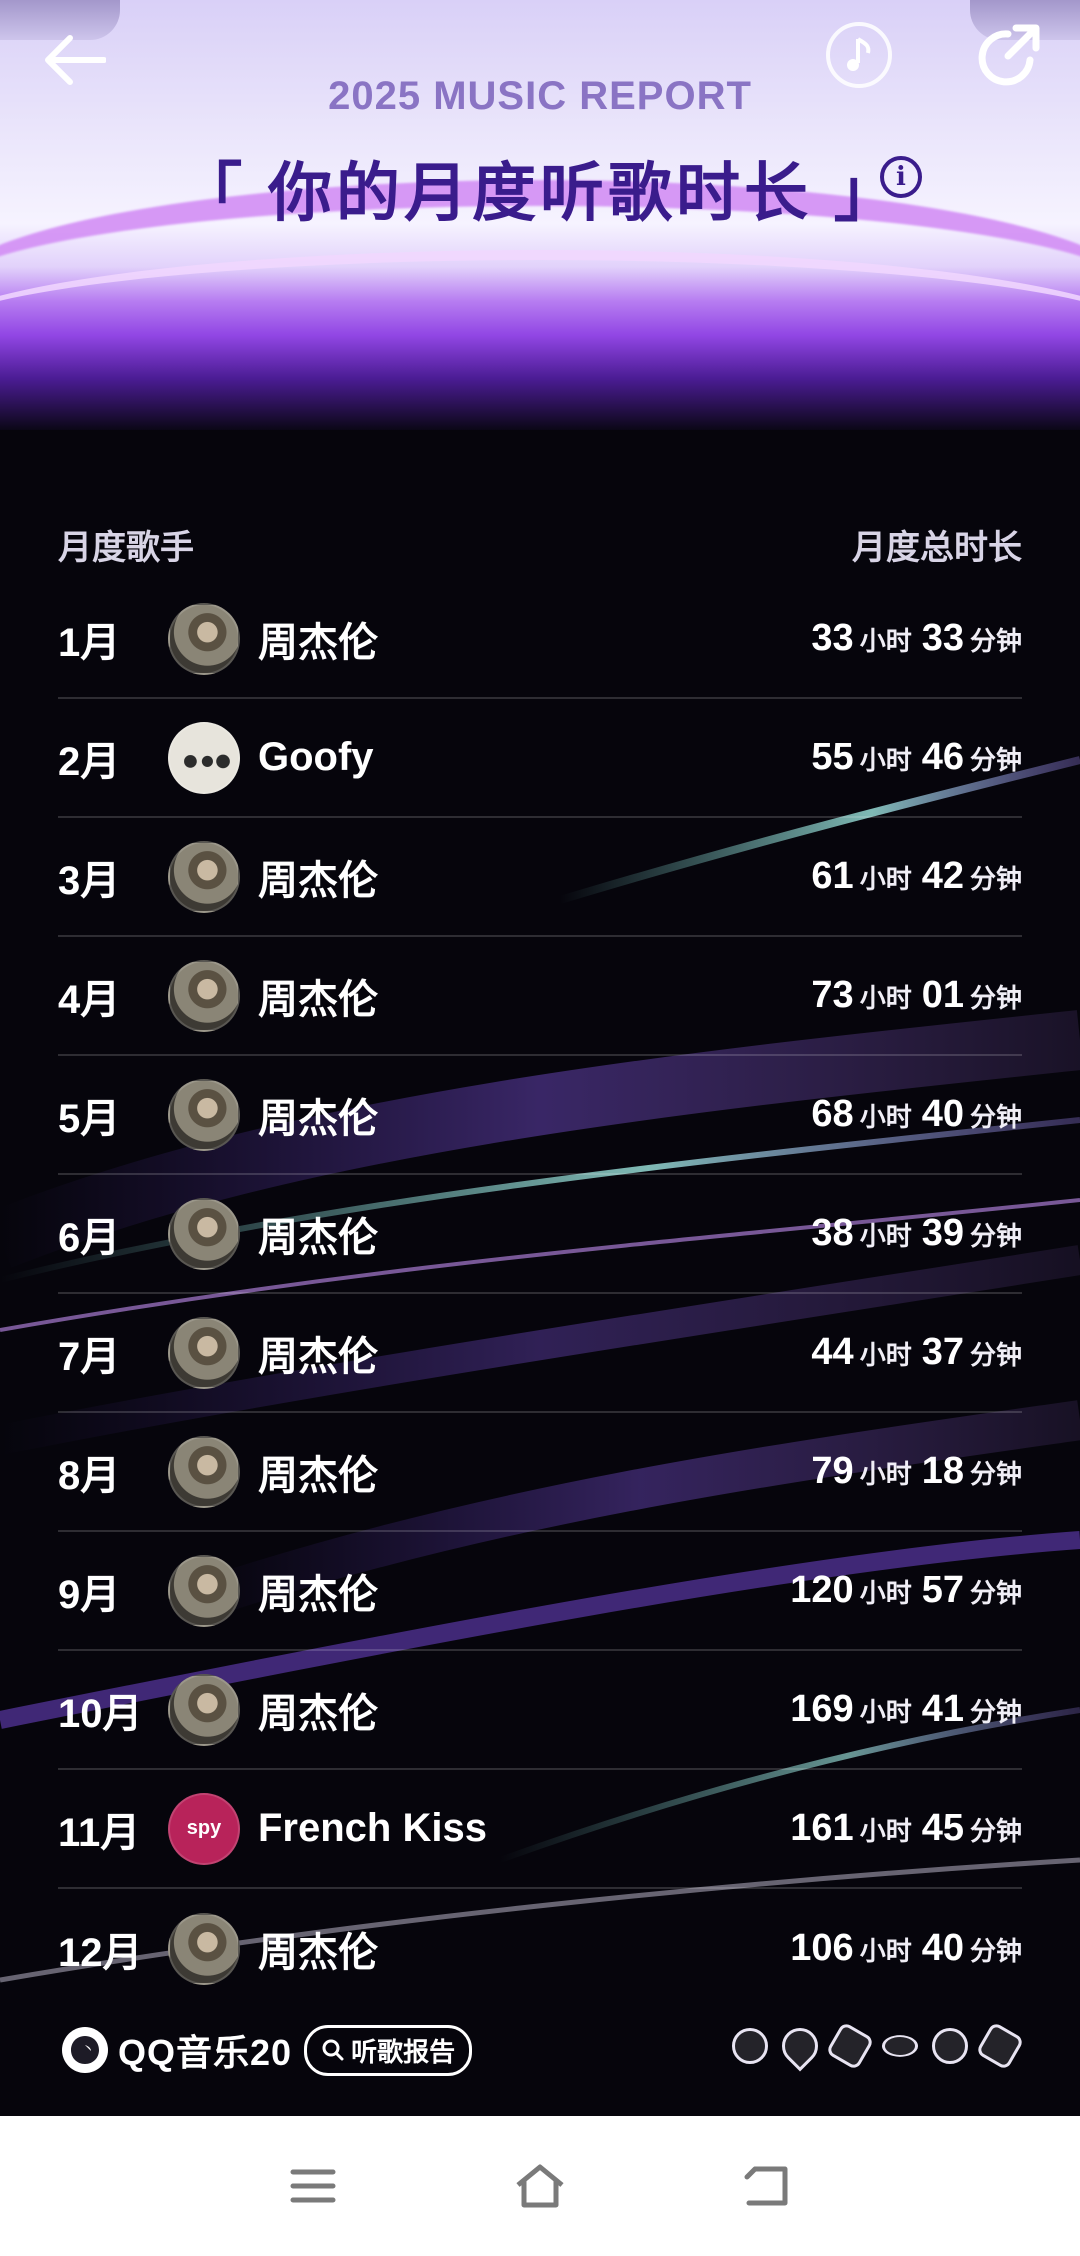 Image resolution: width=1080 pixels, height=2256 pixels. I want to click on hours-value: 120, so click(822, 1590).